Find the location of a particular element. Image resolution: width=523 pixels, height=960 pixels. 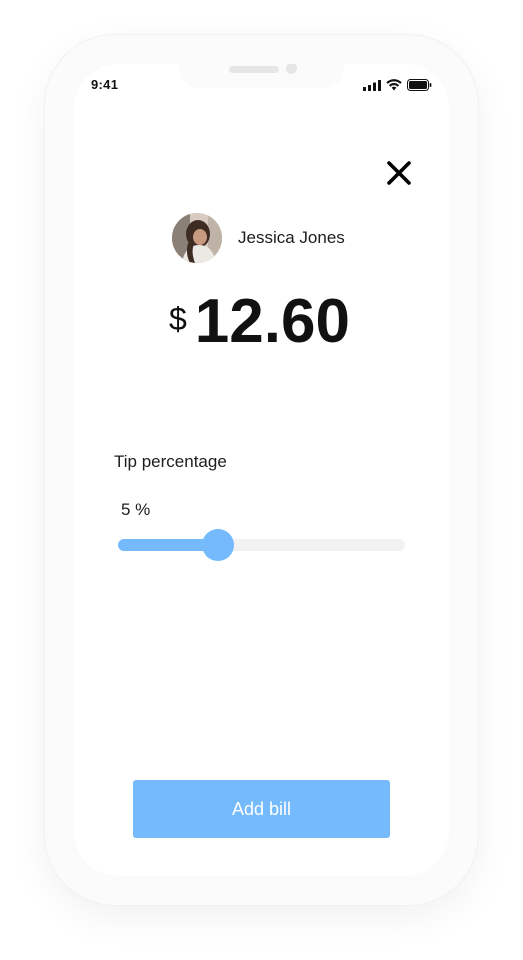

slider-thumb is located at coordinates (218, 545).